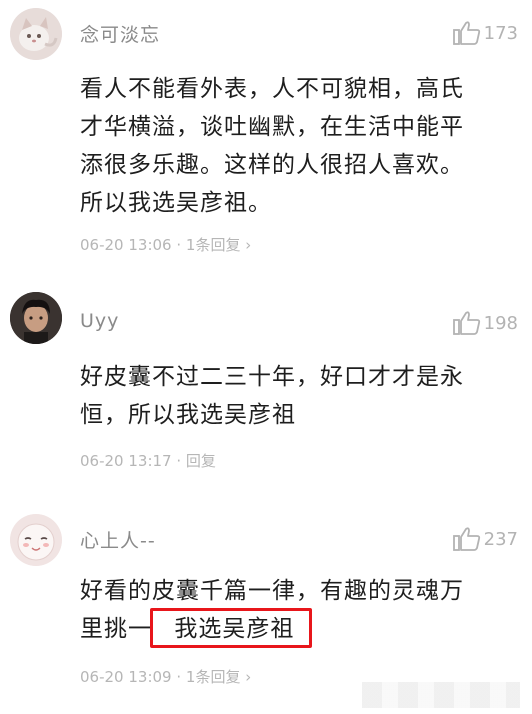 Image resolution: width=532 pixels, height=714 pixels. I want to click on person-avatar-icon, so click(36, 318).